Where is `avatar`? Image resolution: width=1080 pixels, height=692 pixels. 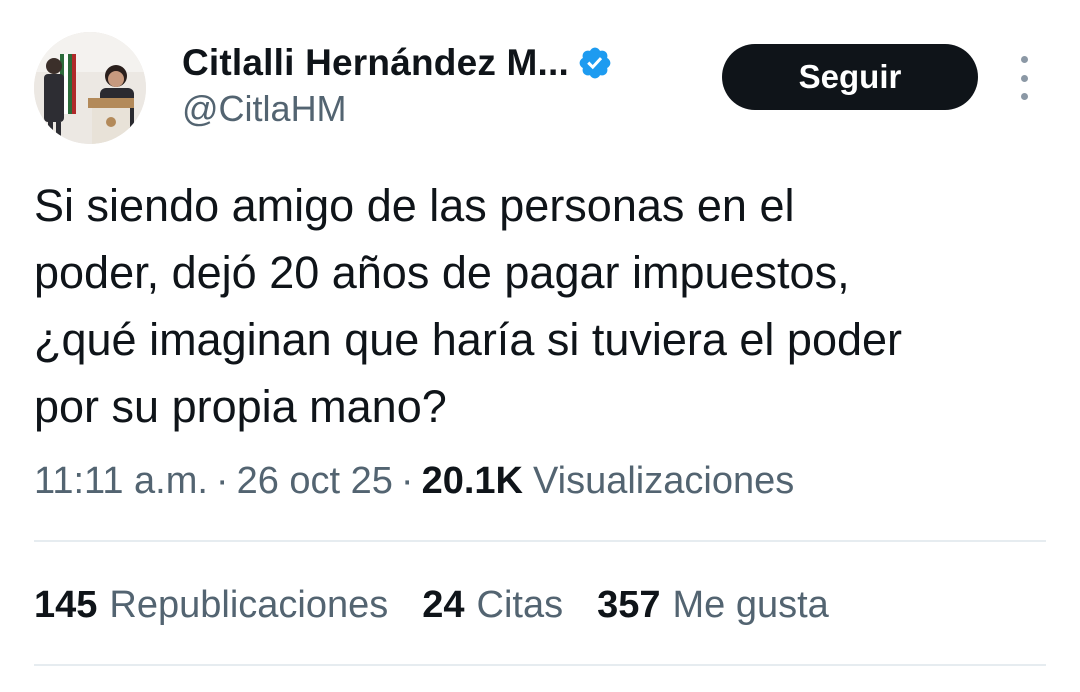
avatar is located at coordinates (90, 88).